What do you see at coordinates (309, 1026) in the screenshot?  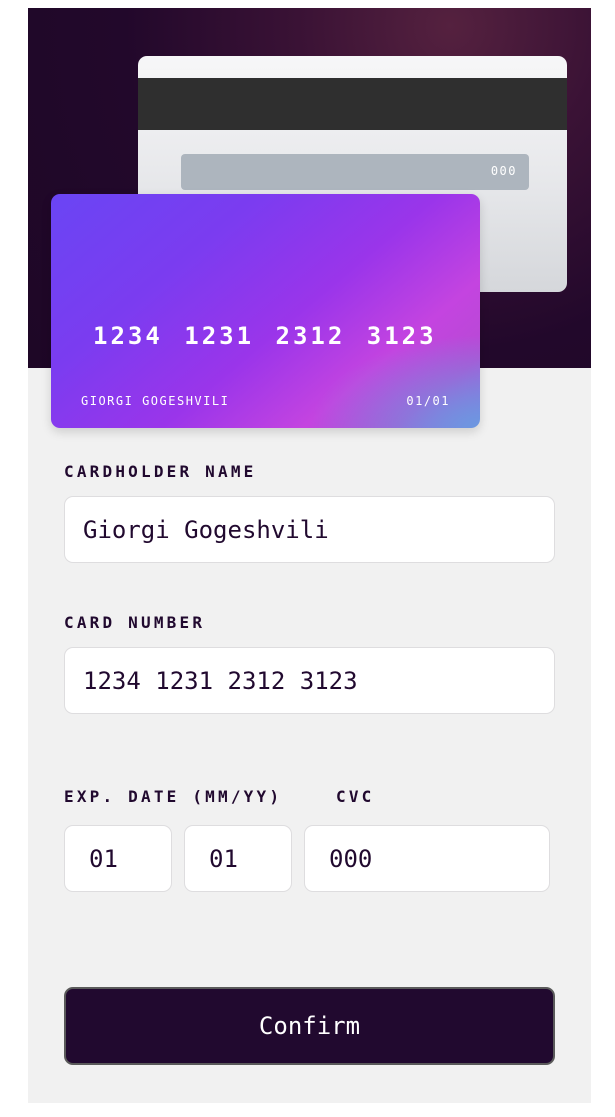 I see `confirm-button: Confirm` at bounding box center [309, 1026].